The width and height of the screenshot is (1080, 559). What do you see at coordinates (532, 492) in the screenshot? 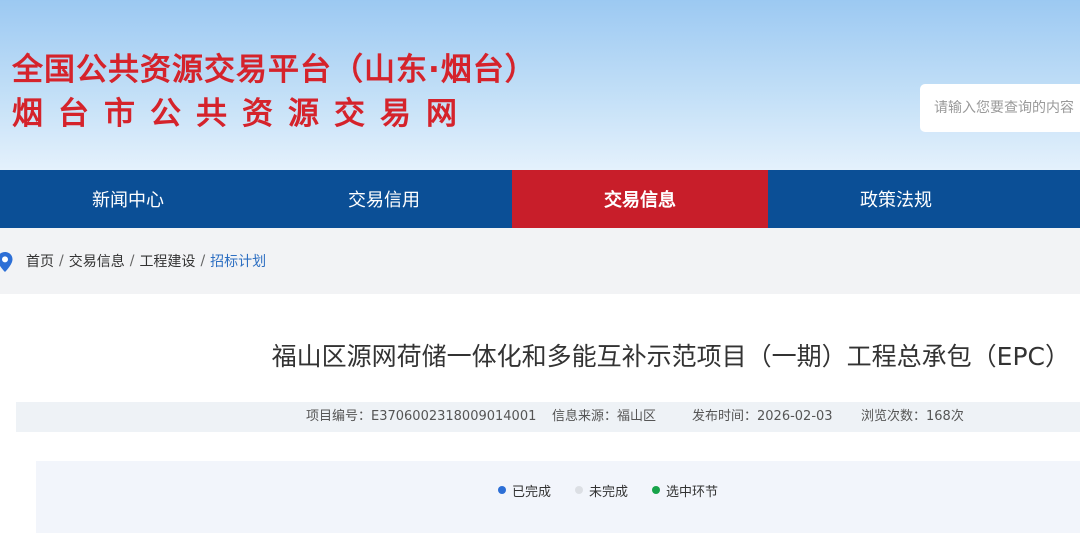
I see `legend-label-completed: 已完成` at bounding box center [532, 492].